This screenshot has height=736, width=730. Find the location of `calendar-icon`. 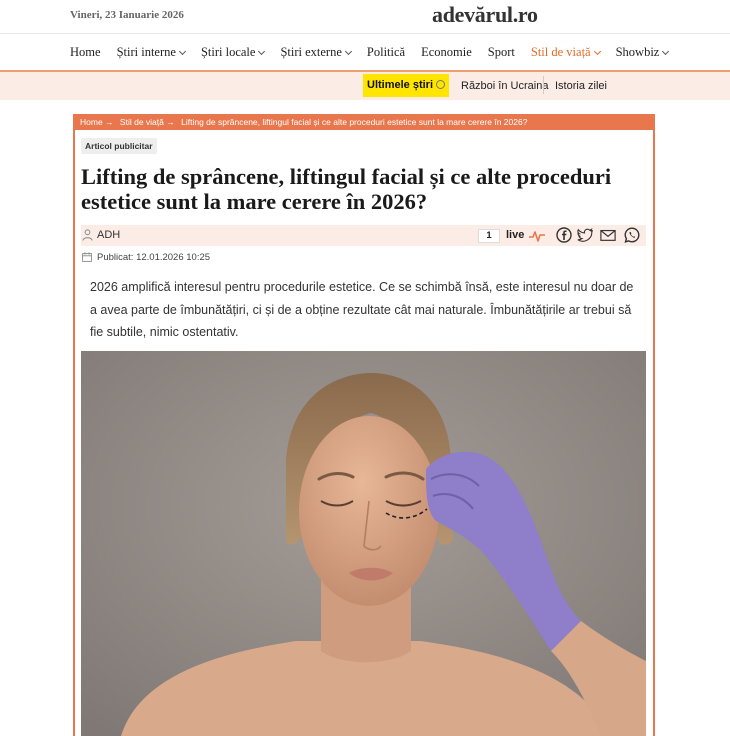

calendar-icon is located at coordinates (87, 257).